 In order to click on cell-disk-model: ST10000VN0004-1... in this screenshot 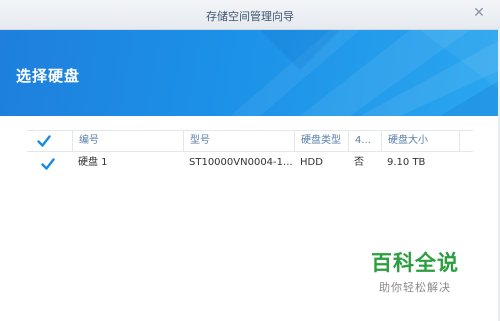, I will do `click(241, 162)`.